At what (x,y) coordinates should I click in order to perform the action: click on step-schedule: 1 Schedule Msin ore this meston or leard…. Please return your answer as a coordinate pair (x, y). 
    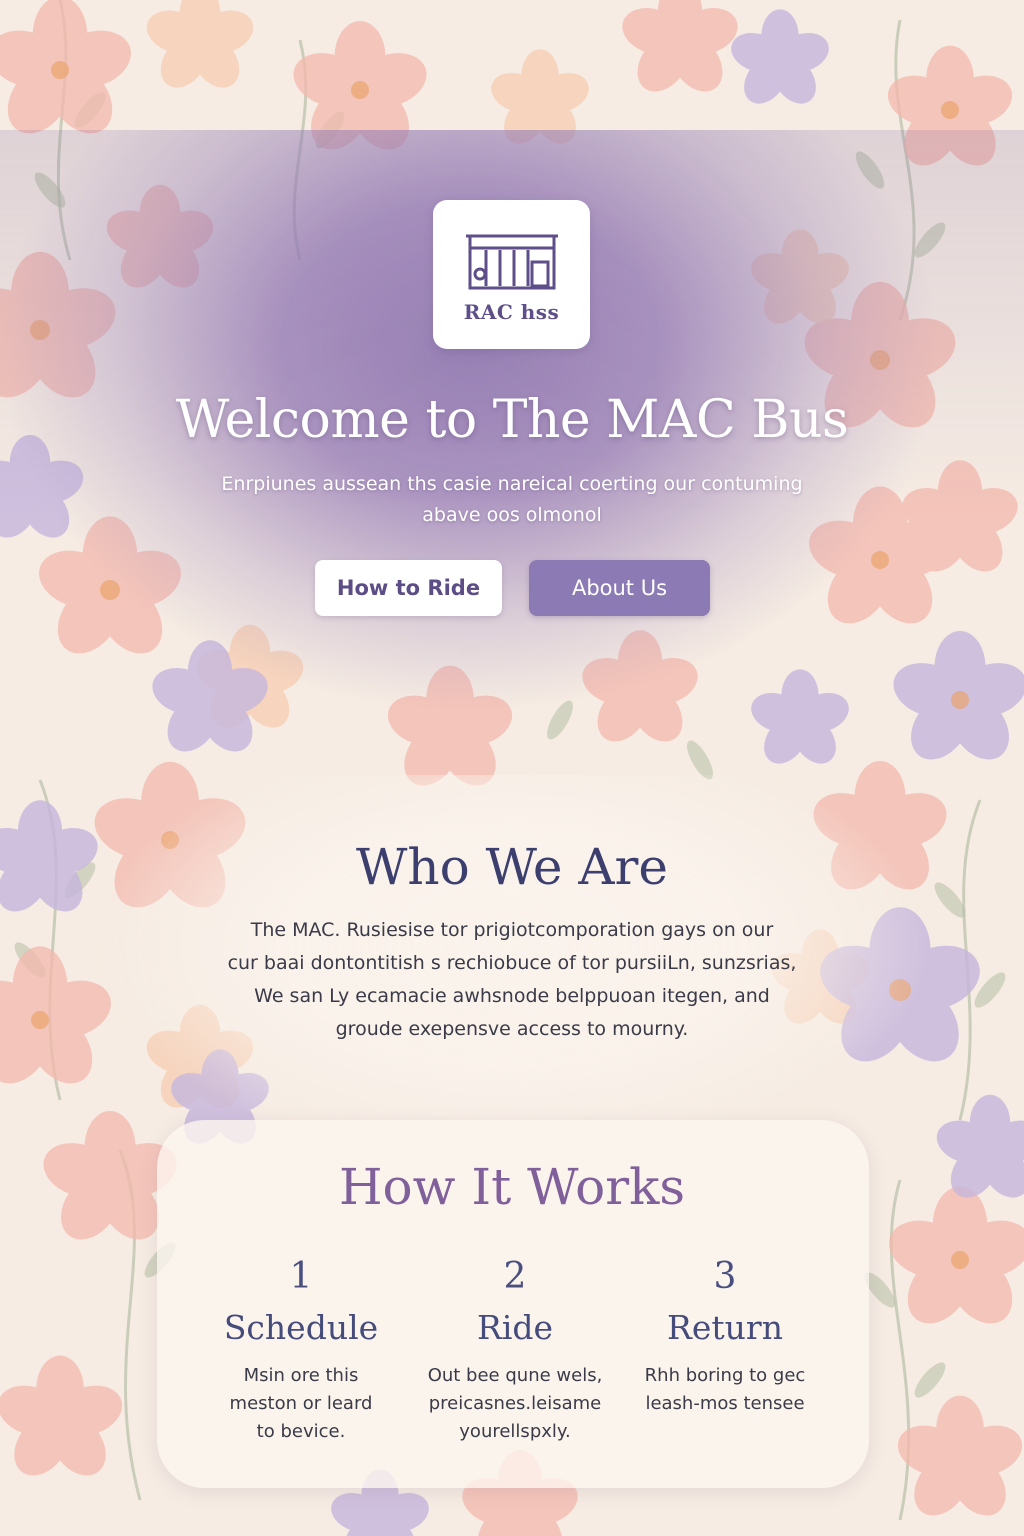
    Looking at the image, I should click on (301, 1351).